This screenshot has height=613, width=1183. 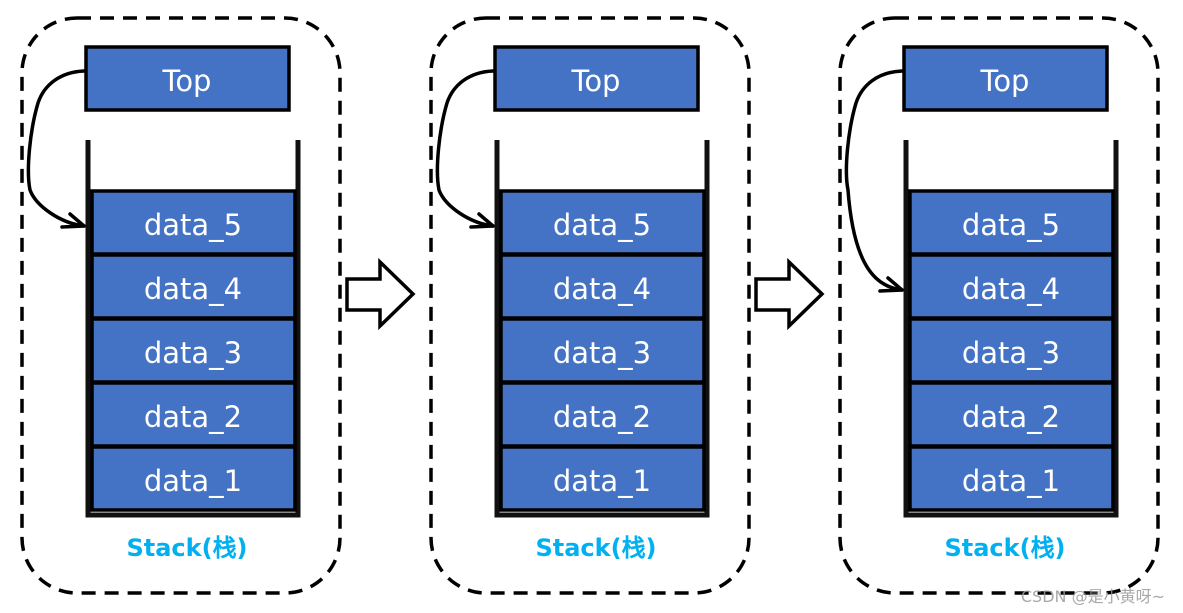 What do you see at coordinates (1092, 596) in the screenshot?
I see `watermark: CSDN @是小黄呀~` at bounding box center [1092, 596].